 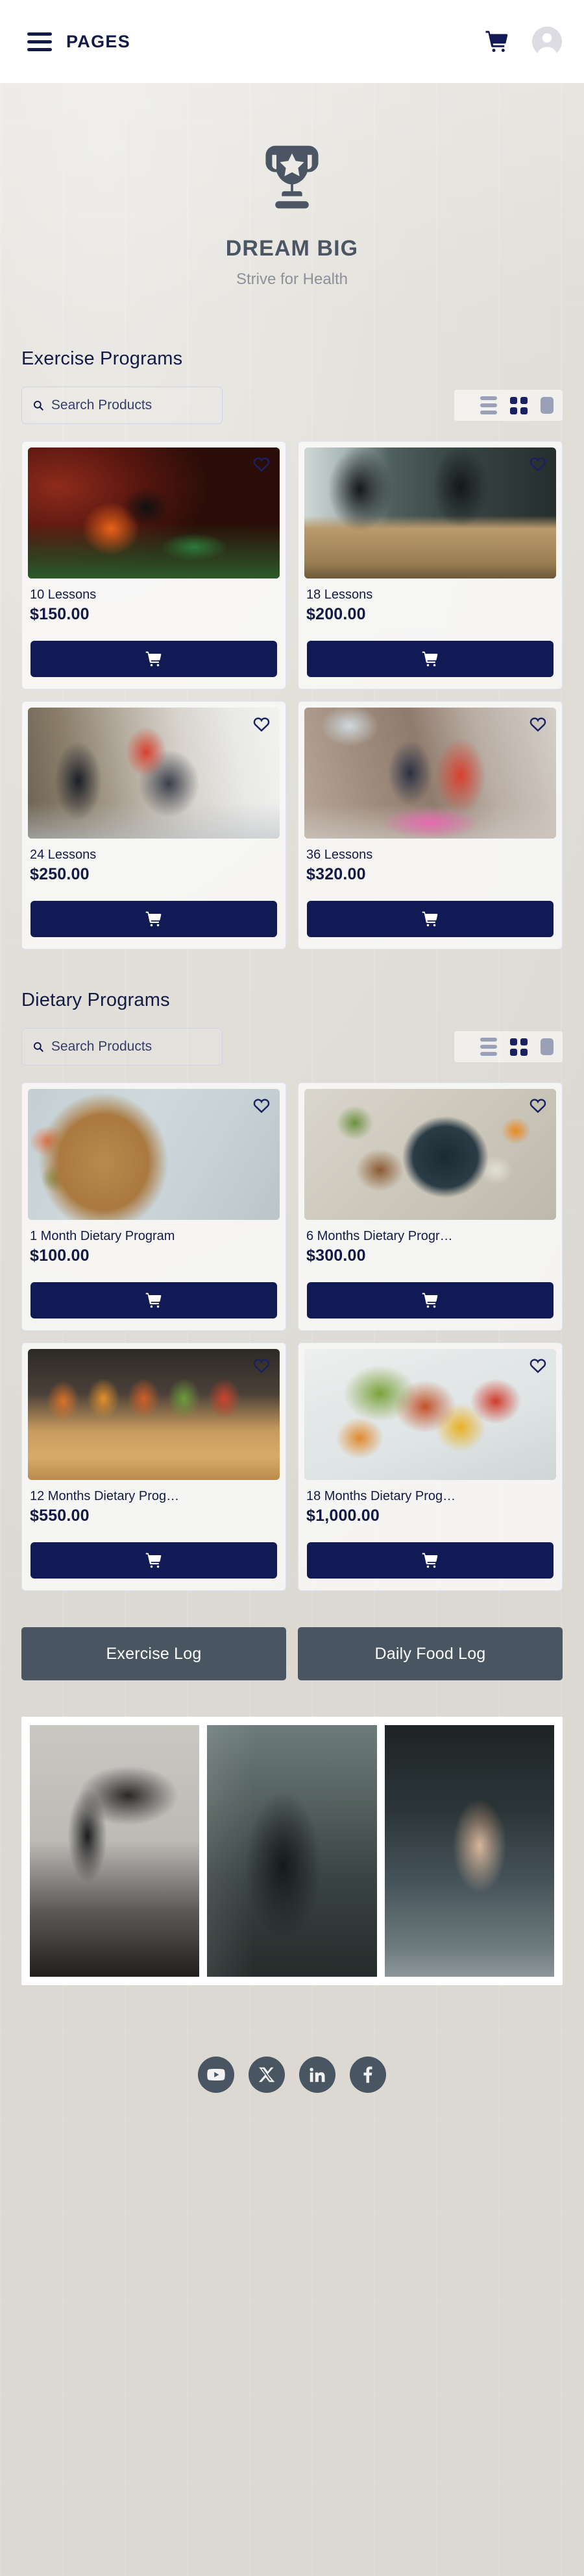 What do you see at coordinates (131, 1047) in the screenshot?
I see `dietary-search-input` at bounding box center [131, 1047].